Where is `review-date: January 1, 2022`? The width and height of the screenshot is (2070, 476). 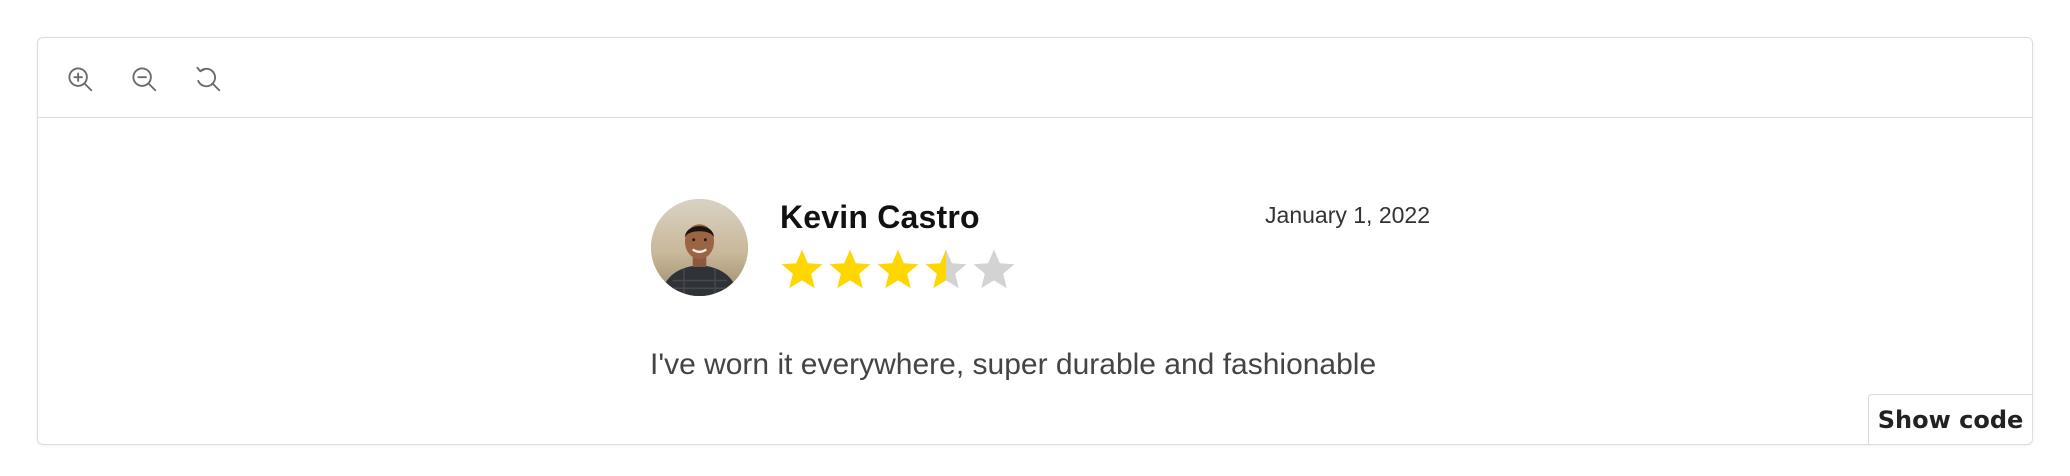
review-date: January 1, 2022 is located at coordinates (1347, 215).